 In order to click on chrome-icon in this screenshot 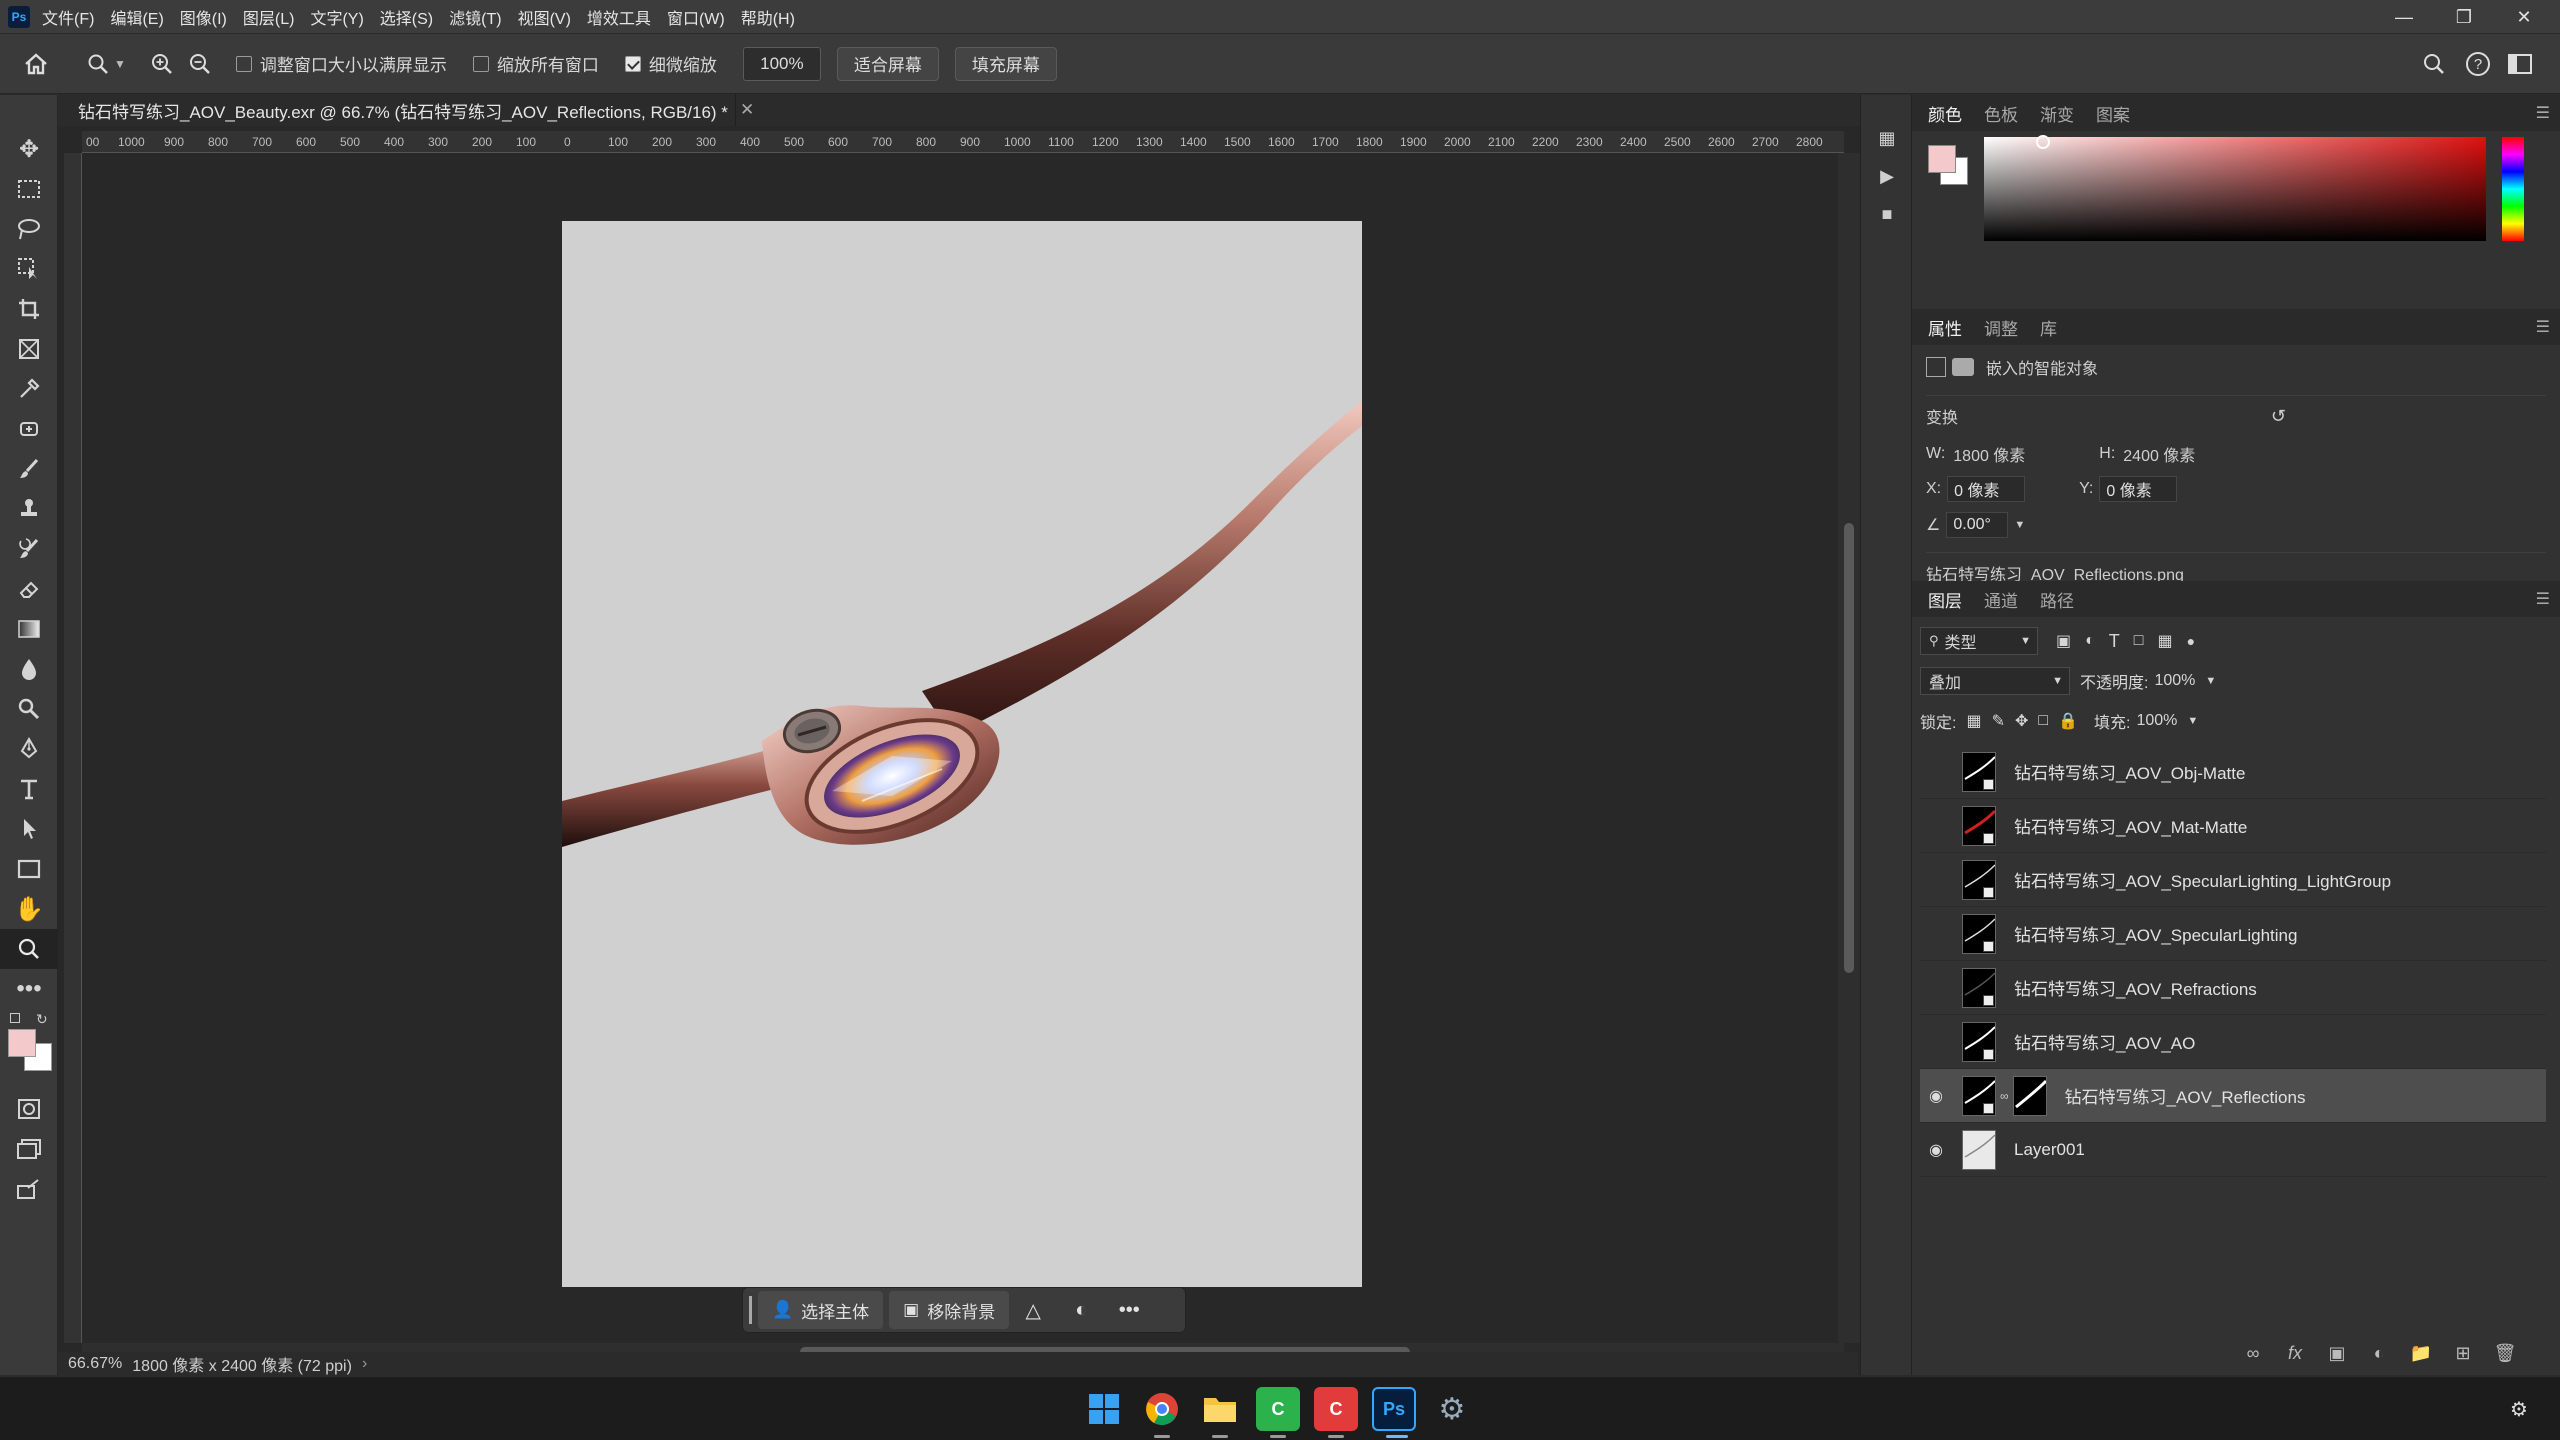, I will do `click(1162, 1409)`.